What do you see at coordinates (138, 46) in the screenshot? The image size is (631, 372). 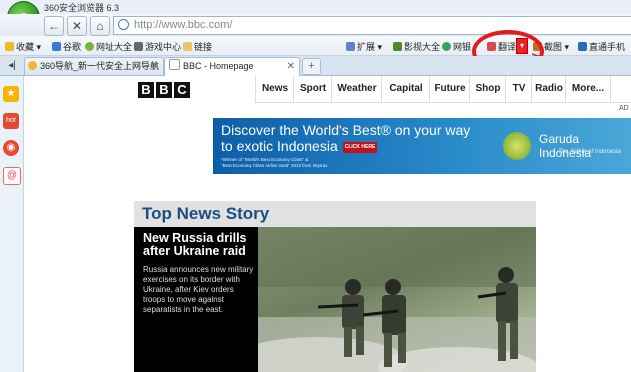 I see `gamepad-icon` at bounding box center [138, 46].